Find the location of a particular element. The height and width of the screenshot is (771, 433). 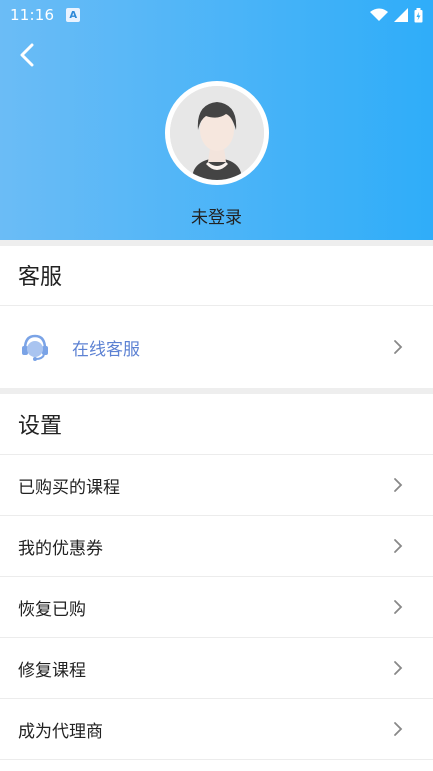

settings-item-label: 成为代理商 is located at coordinates (60, 731).